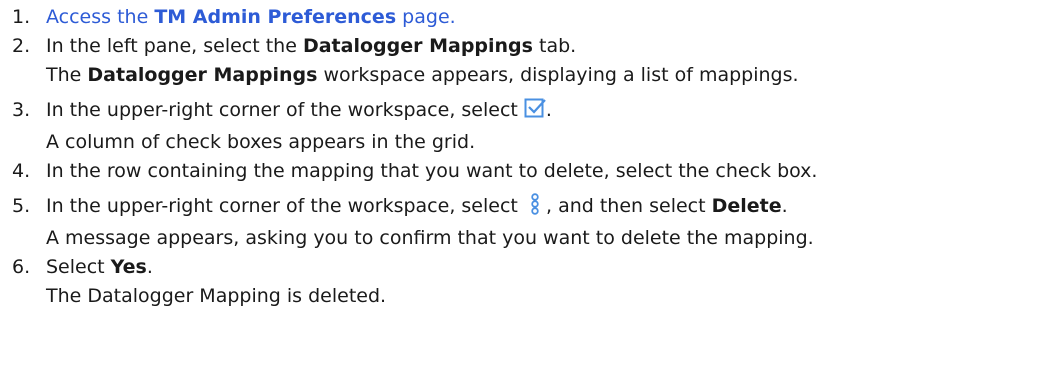 Image resolution: width=1063 pixels, height=370 pixels. What do you see at coordinates (128, 267) in the screenshot?
I see `ui-label: Yes` at bounding box center [128, 267].